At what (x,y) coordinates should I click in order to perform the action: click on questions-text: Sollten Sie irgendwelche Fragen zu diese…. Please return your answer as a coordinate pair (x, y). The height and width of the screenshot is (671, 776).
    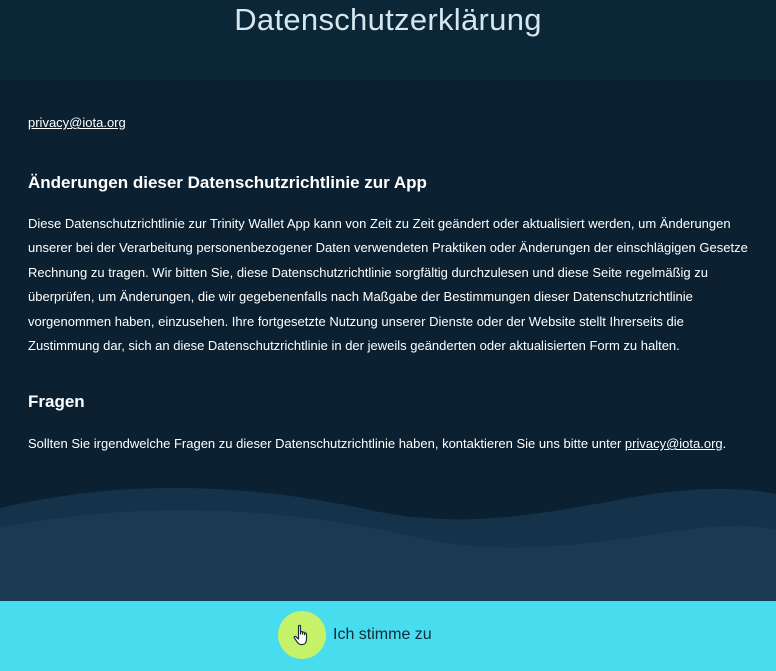
    Looking at the image, I should click on (326, 443).